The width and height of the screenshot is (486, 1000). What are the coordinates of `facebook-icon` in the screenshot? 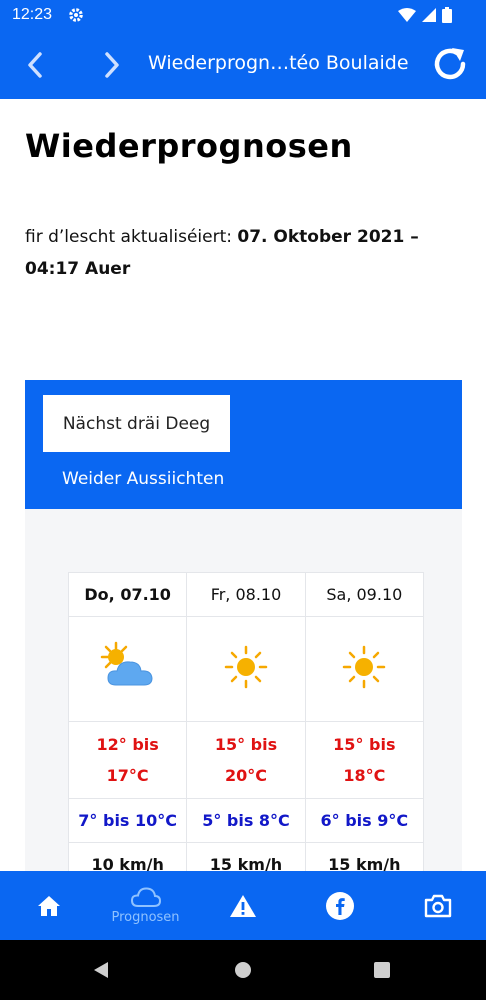 It's located at (339, 905).